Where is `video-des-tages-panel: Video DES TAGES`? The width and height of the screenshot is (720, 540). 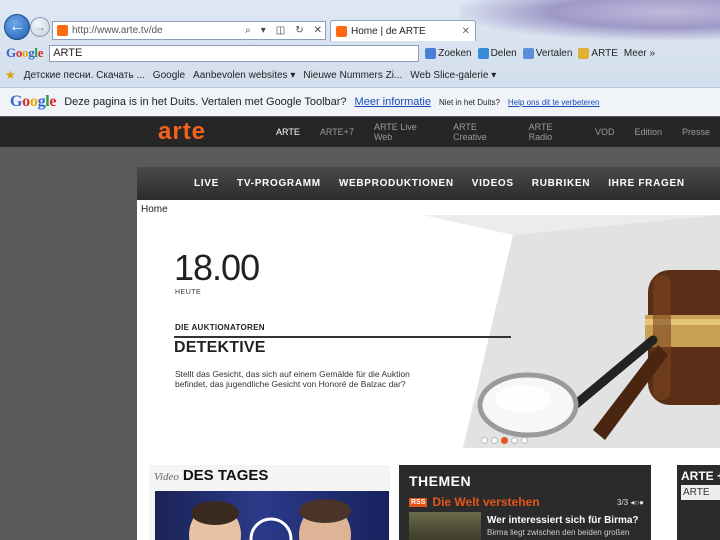
video-des-tages-panel: Video DES TAGES is located at coordinates (269, 502).